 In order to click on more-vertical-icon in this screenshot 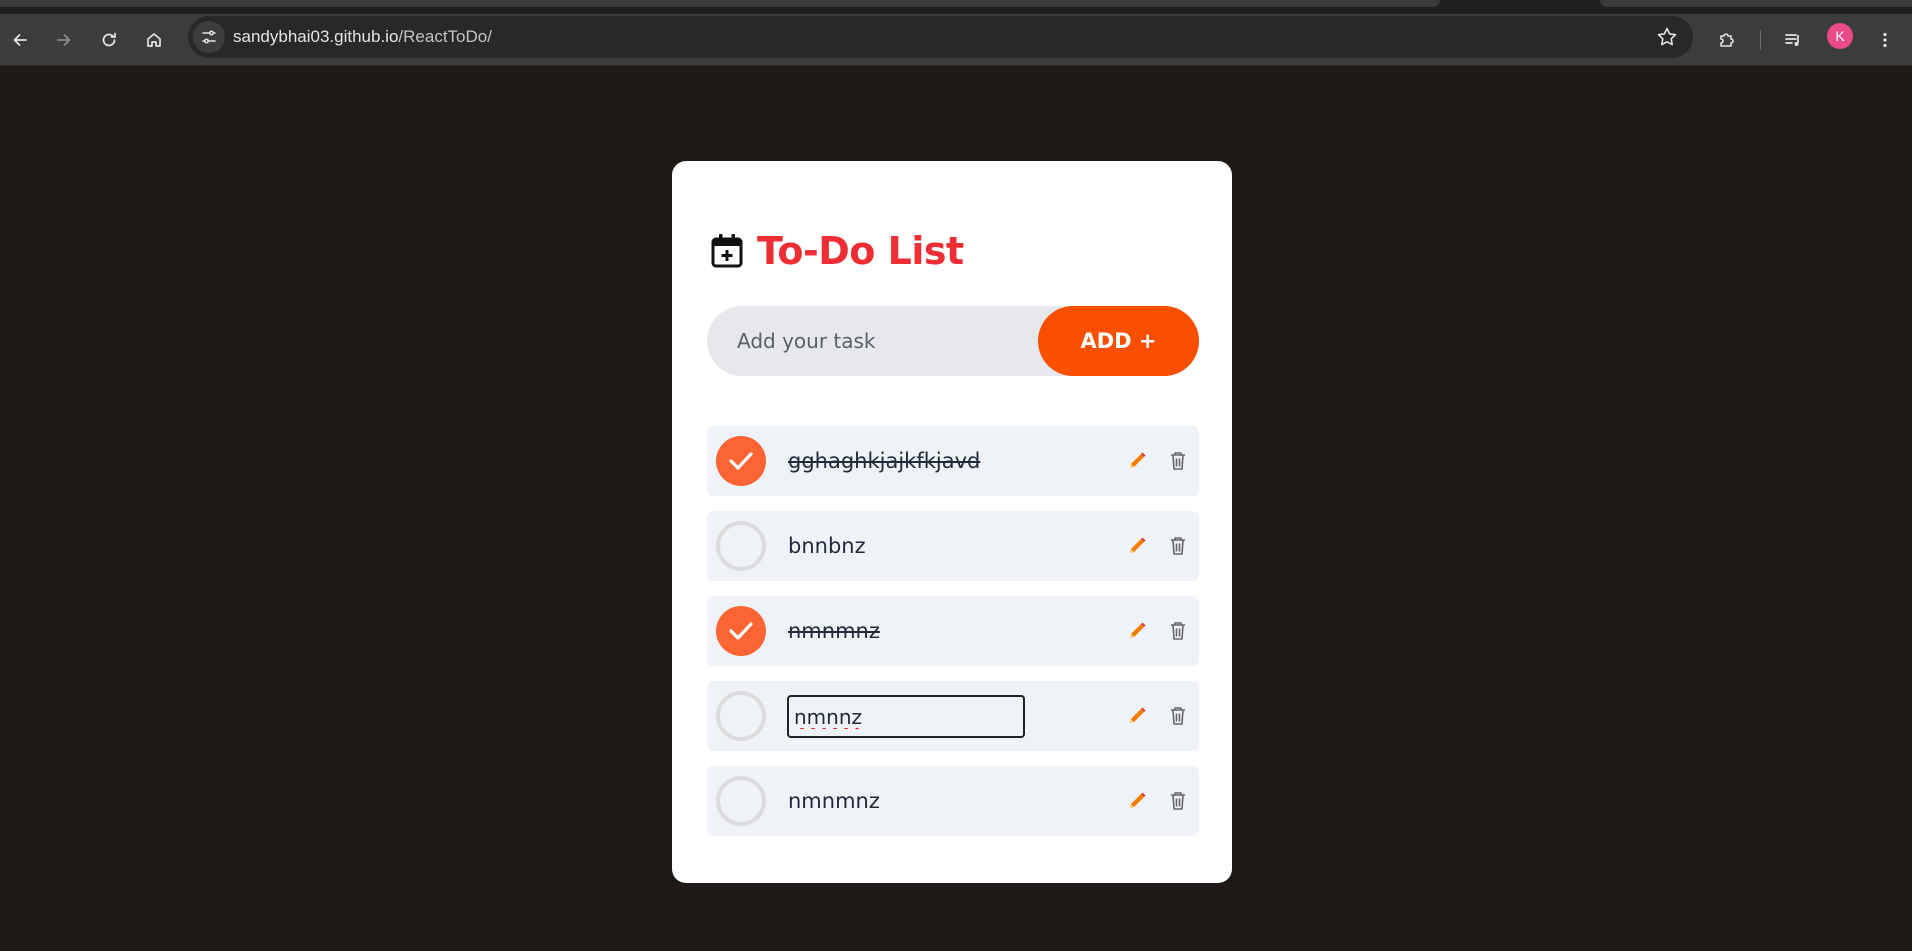, I will do `click(1885, 40)`.